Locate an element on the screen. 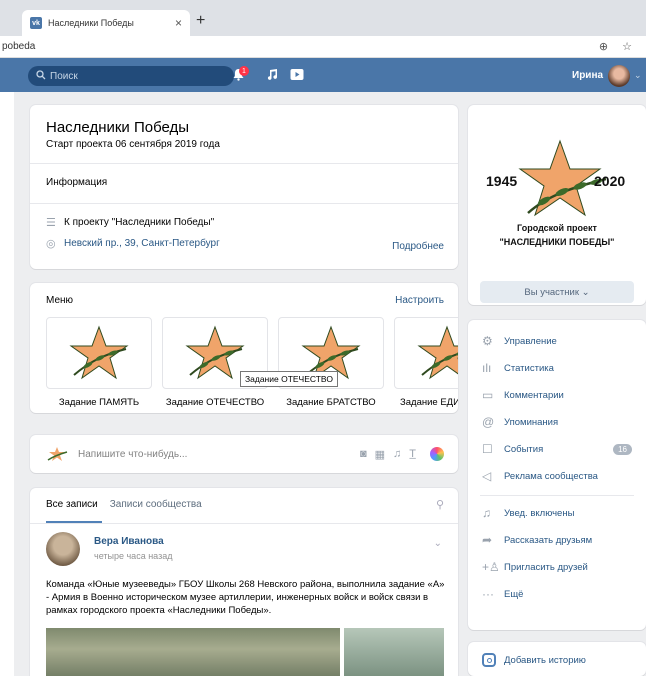 The image size is (646, 676). menu-thumb is located at coordinates (99, 353).